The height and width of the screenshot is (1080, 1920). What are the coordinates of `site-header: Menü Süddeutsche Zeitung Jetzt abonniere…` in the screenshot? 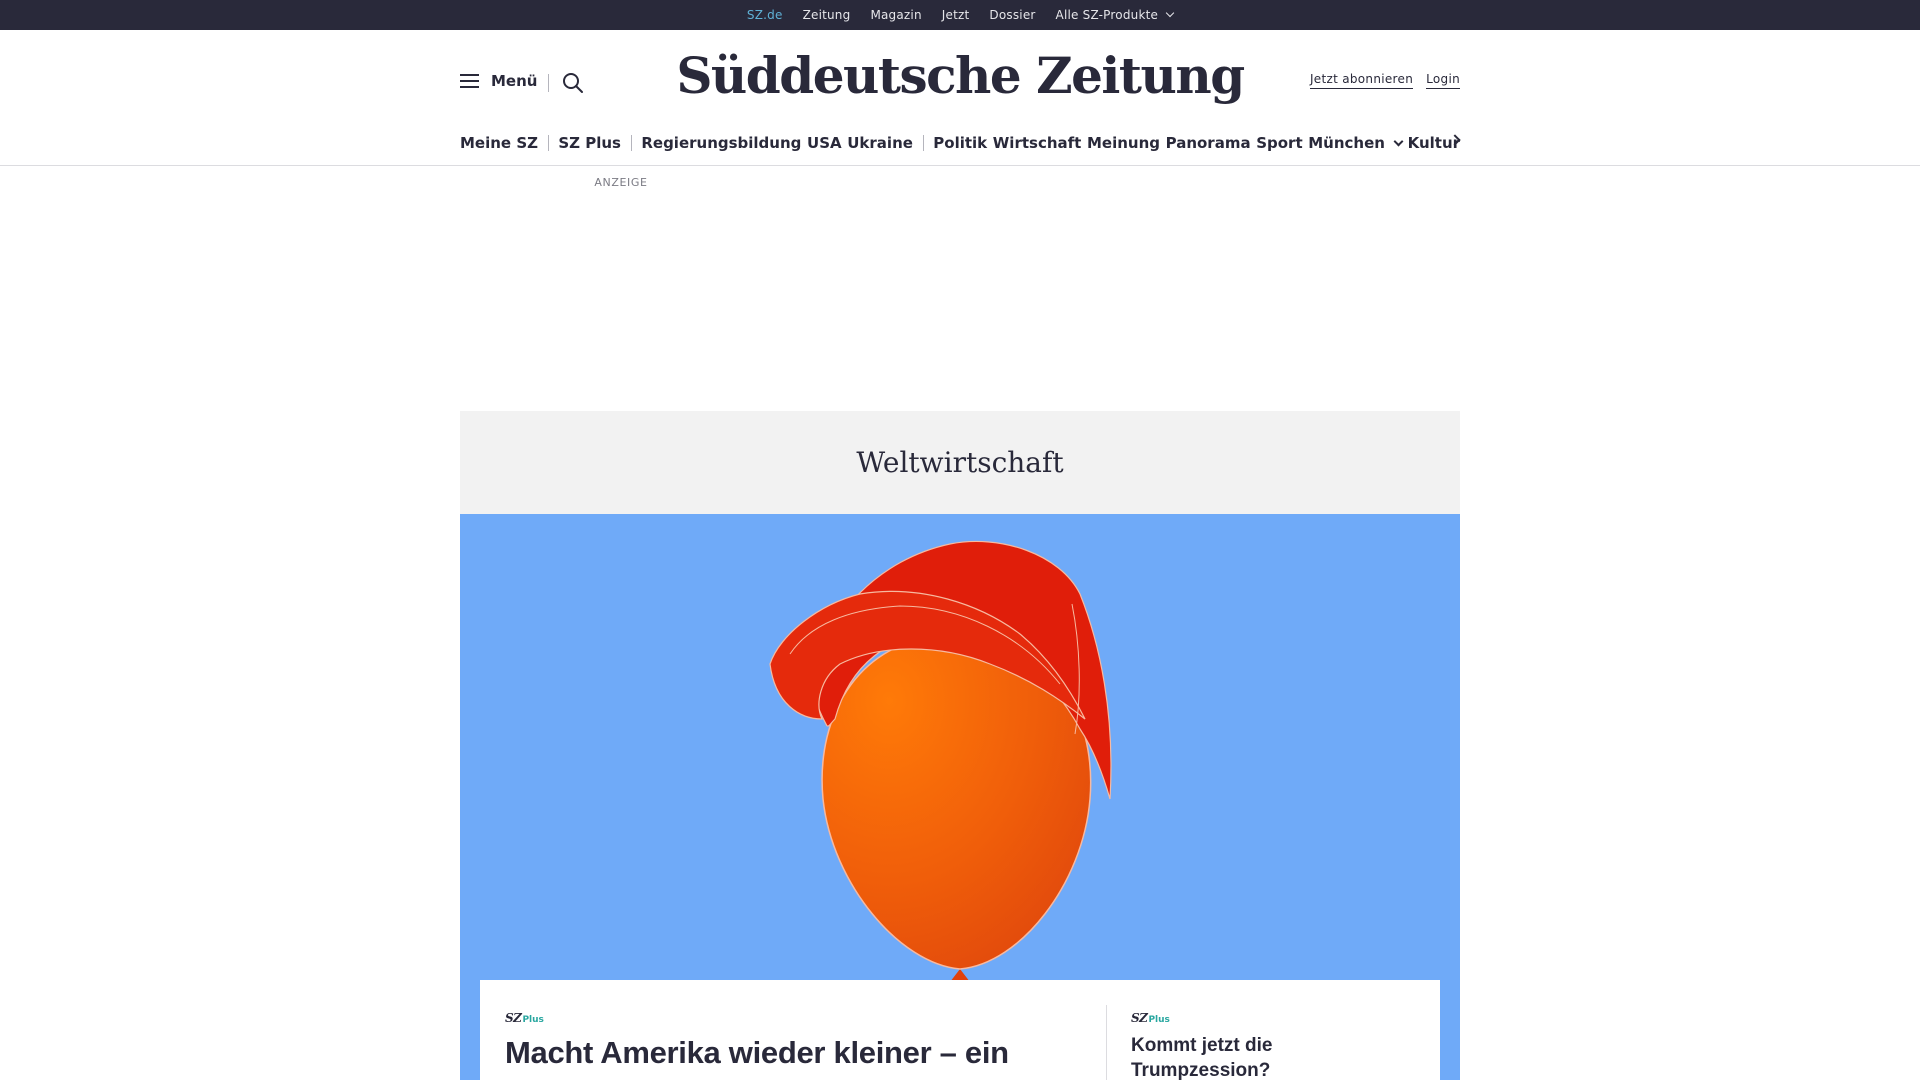 It's located at (960, 98).